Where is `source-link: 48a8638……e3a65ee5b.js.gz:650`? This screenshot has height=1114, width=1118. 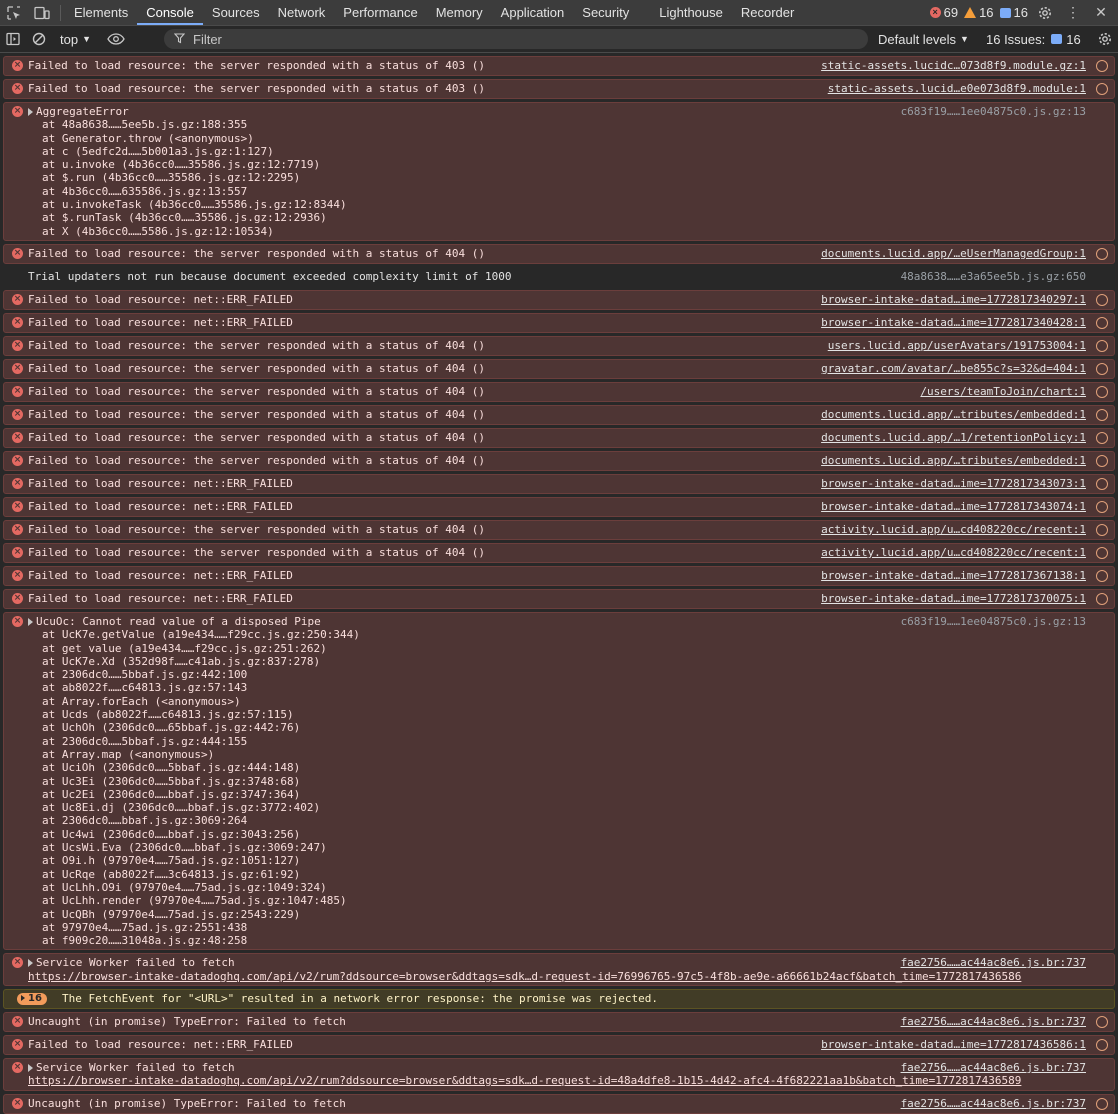
source-link: 48a8638……e3a65ee5b.js.gz:650 is located at coordinates (993, 276).